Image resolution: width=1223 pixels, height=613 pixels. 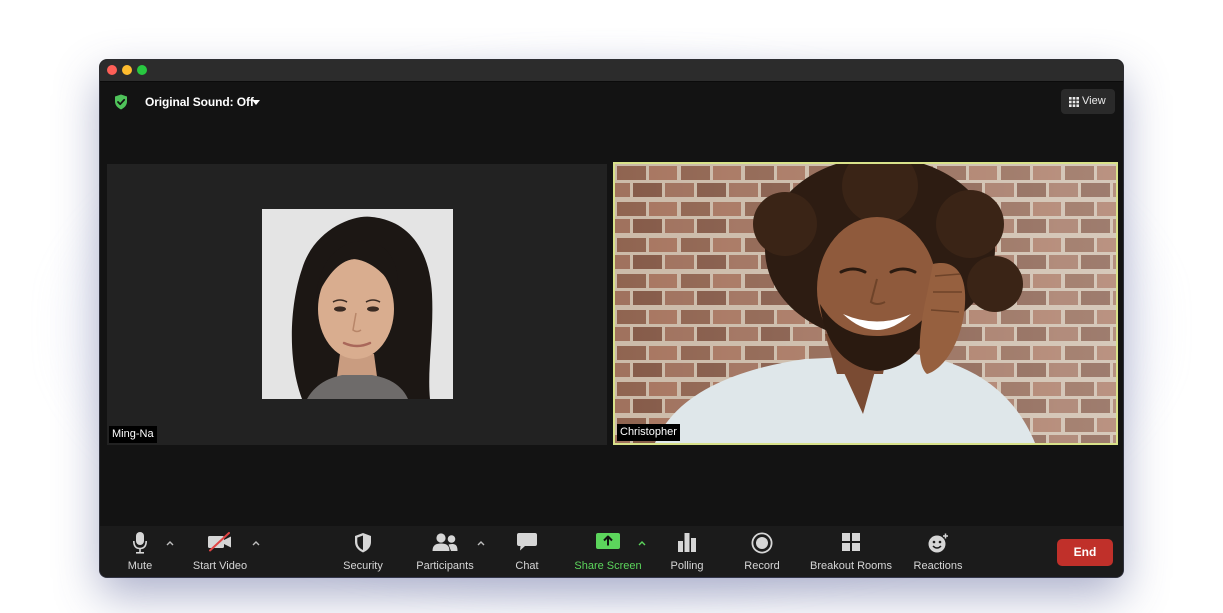 I want to click on minimize-window-button, so click(x=127, y=70).